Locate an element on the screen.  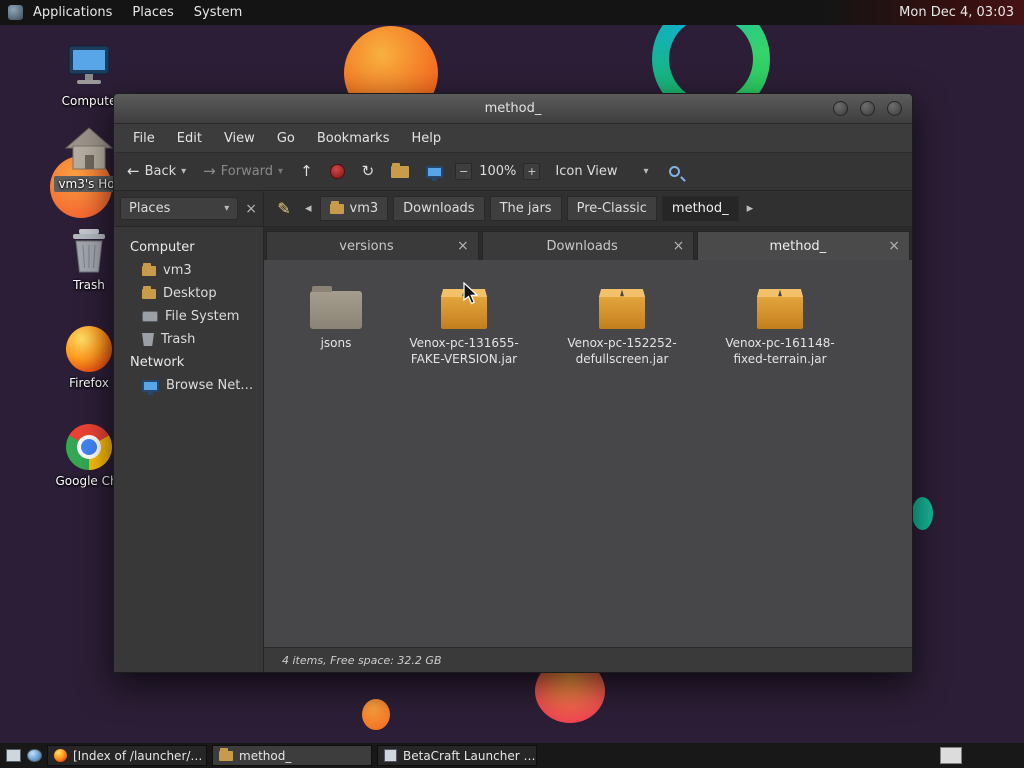
breadcrumb-label: method_ is located at coordinates (700, 208).